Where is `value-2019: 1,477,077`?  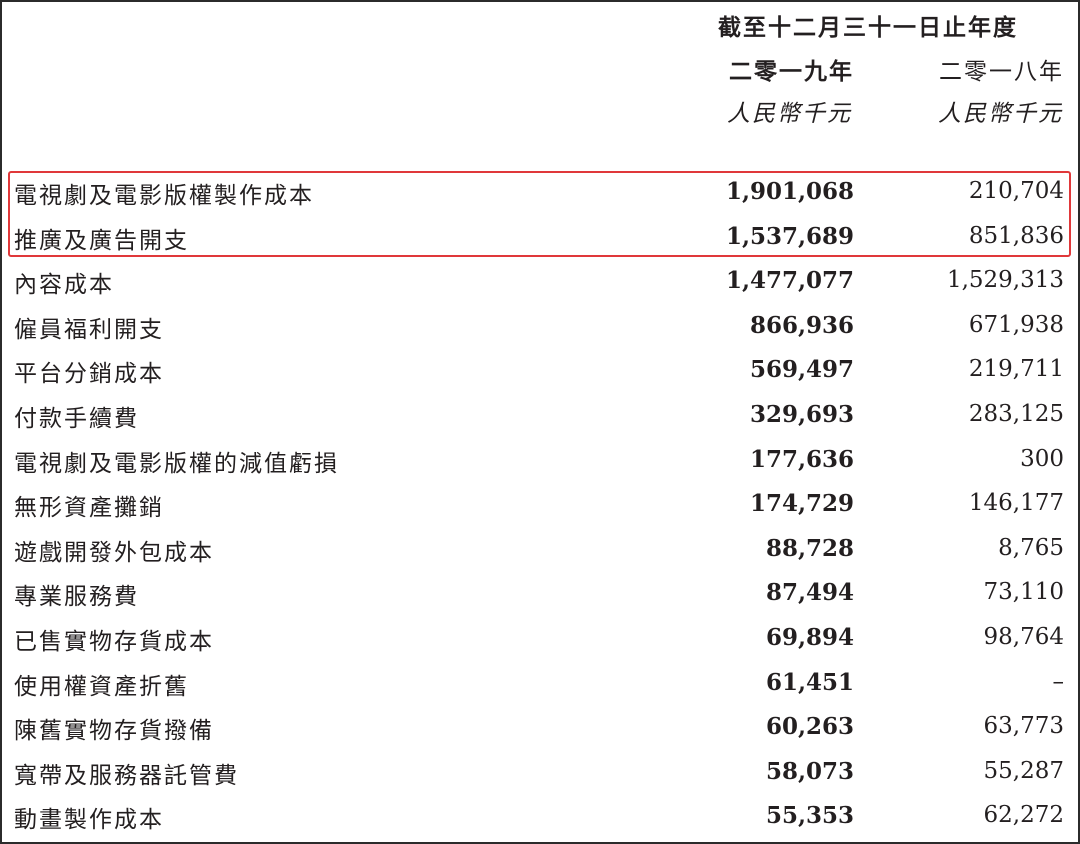
value-2019: 1,477,077 is located at coordinates (789, 281).